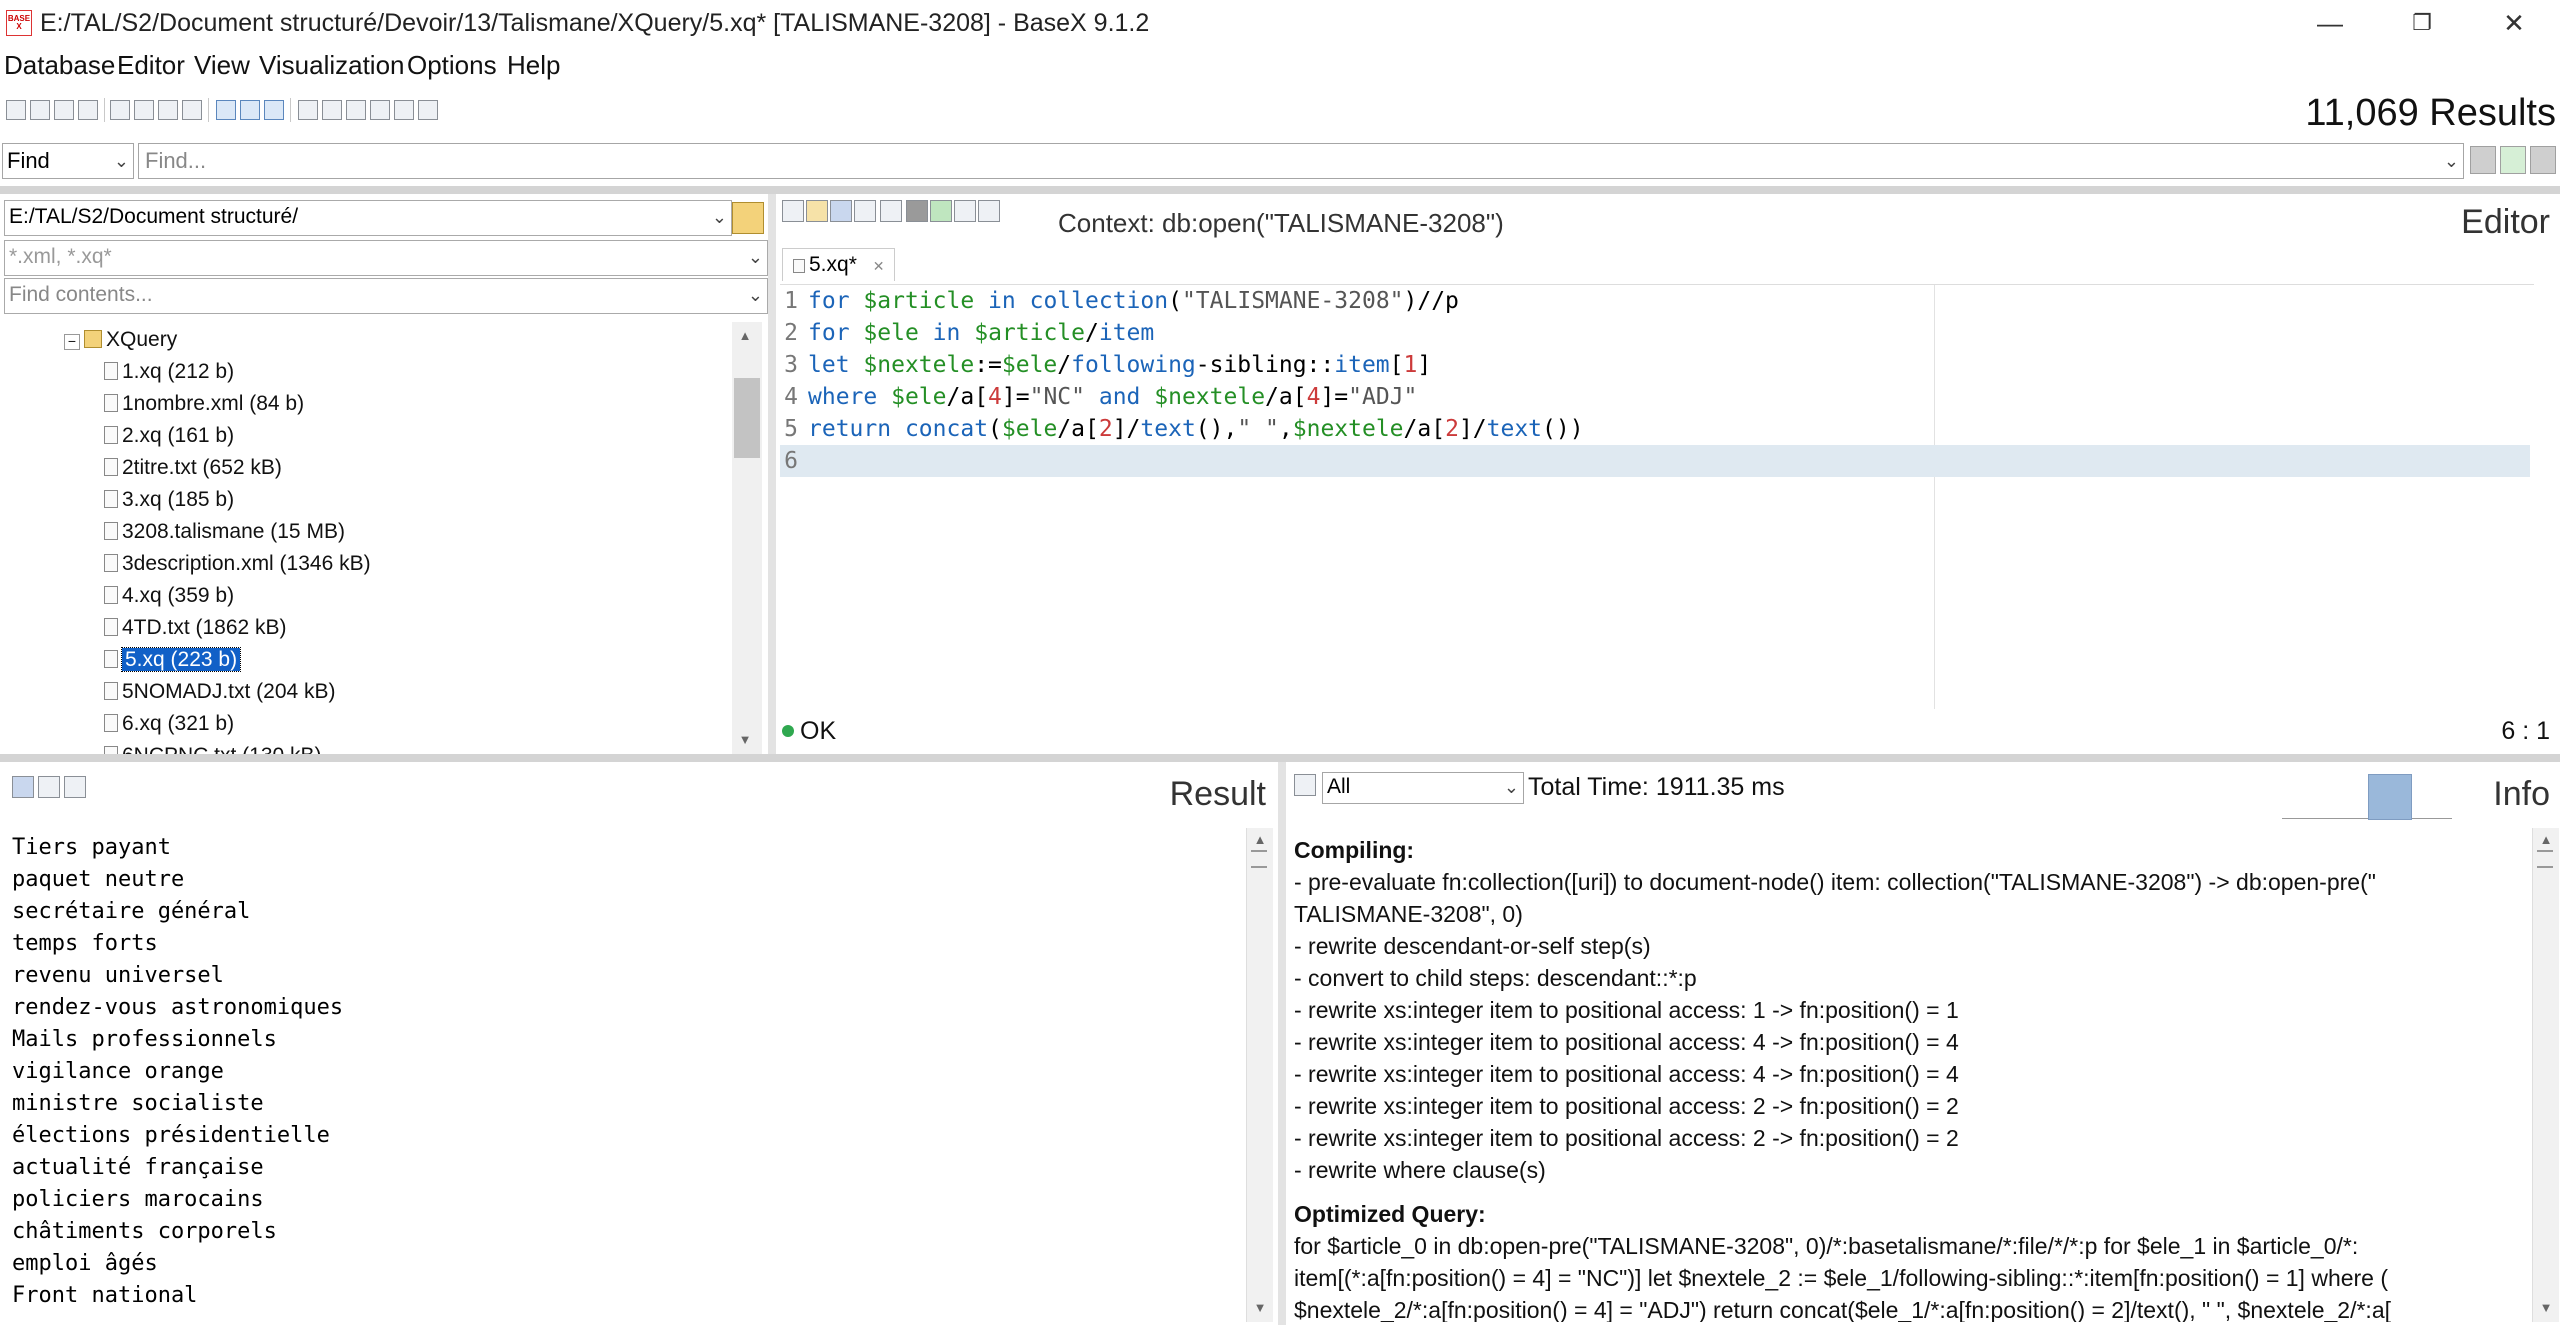 Image resolution: width=2560 pixels, height=1325 pixels. I want to click on manage-databases-icon, so click(64, 110).